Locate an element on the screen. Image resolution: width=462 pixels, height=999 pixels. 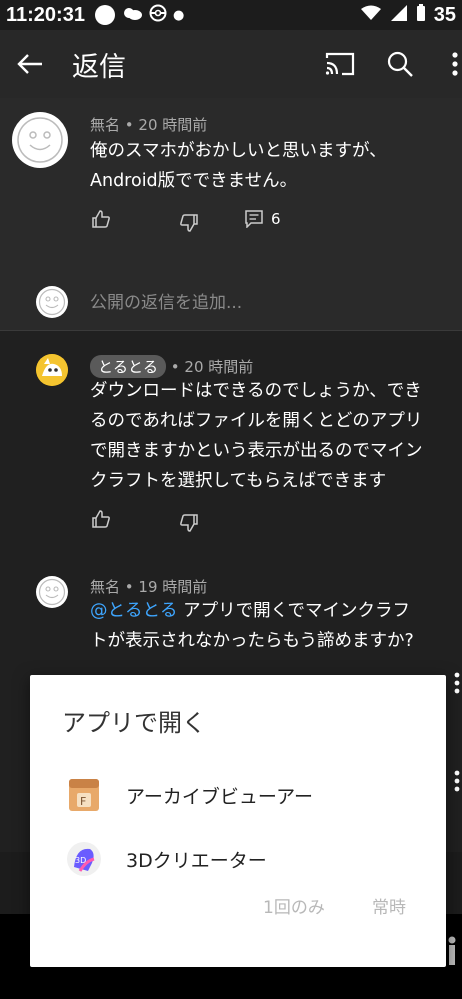
wifi-icon is located at coordinates (371, 15).